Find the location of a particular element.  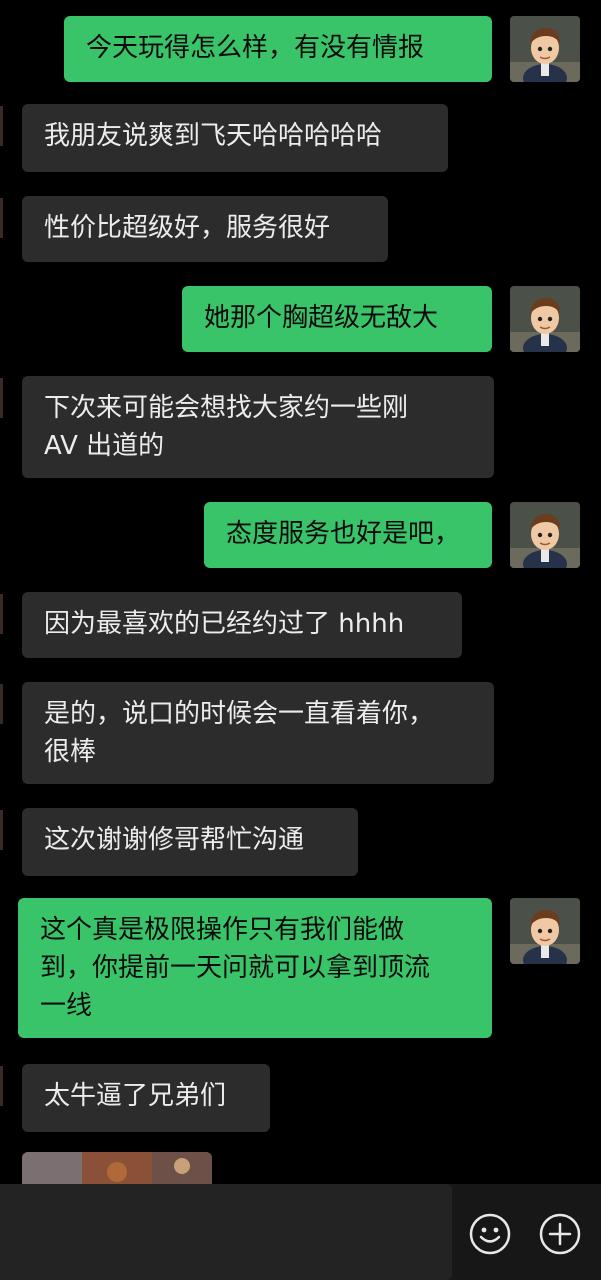

smiley-face-icon is located at coordinates (490, 1234).